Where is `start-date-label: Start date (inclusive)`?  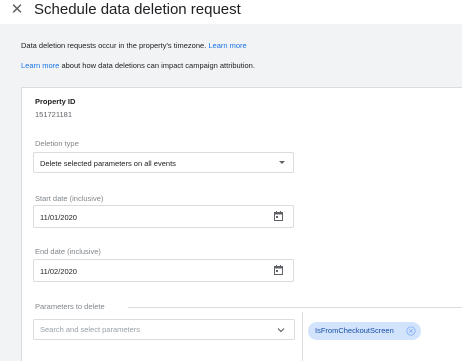
start-date-label: Start date (inclusive) is located at coordinates (69, 198).